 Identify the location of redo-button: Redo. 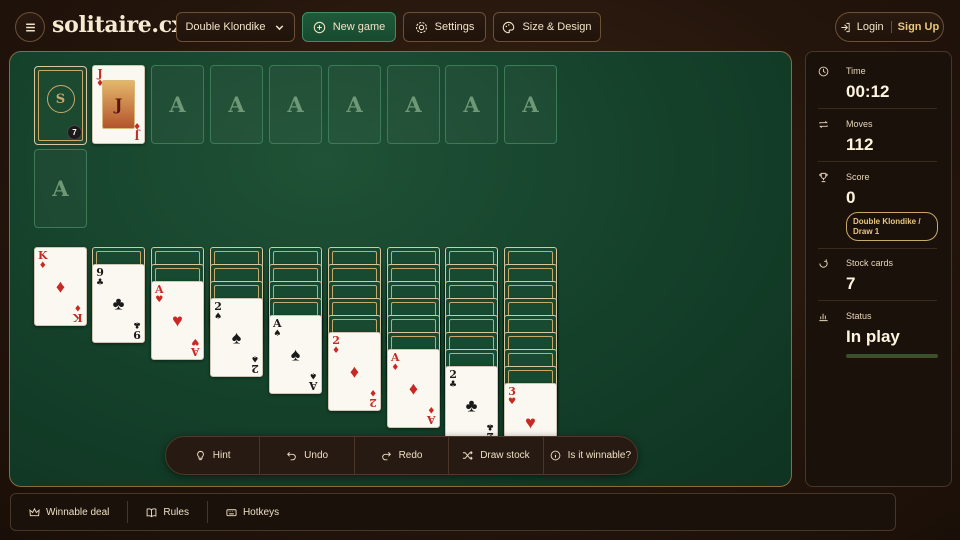
(402, 455).